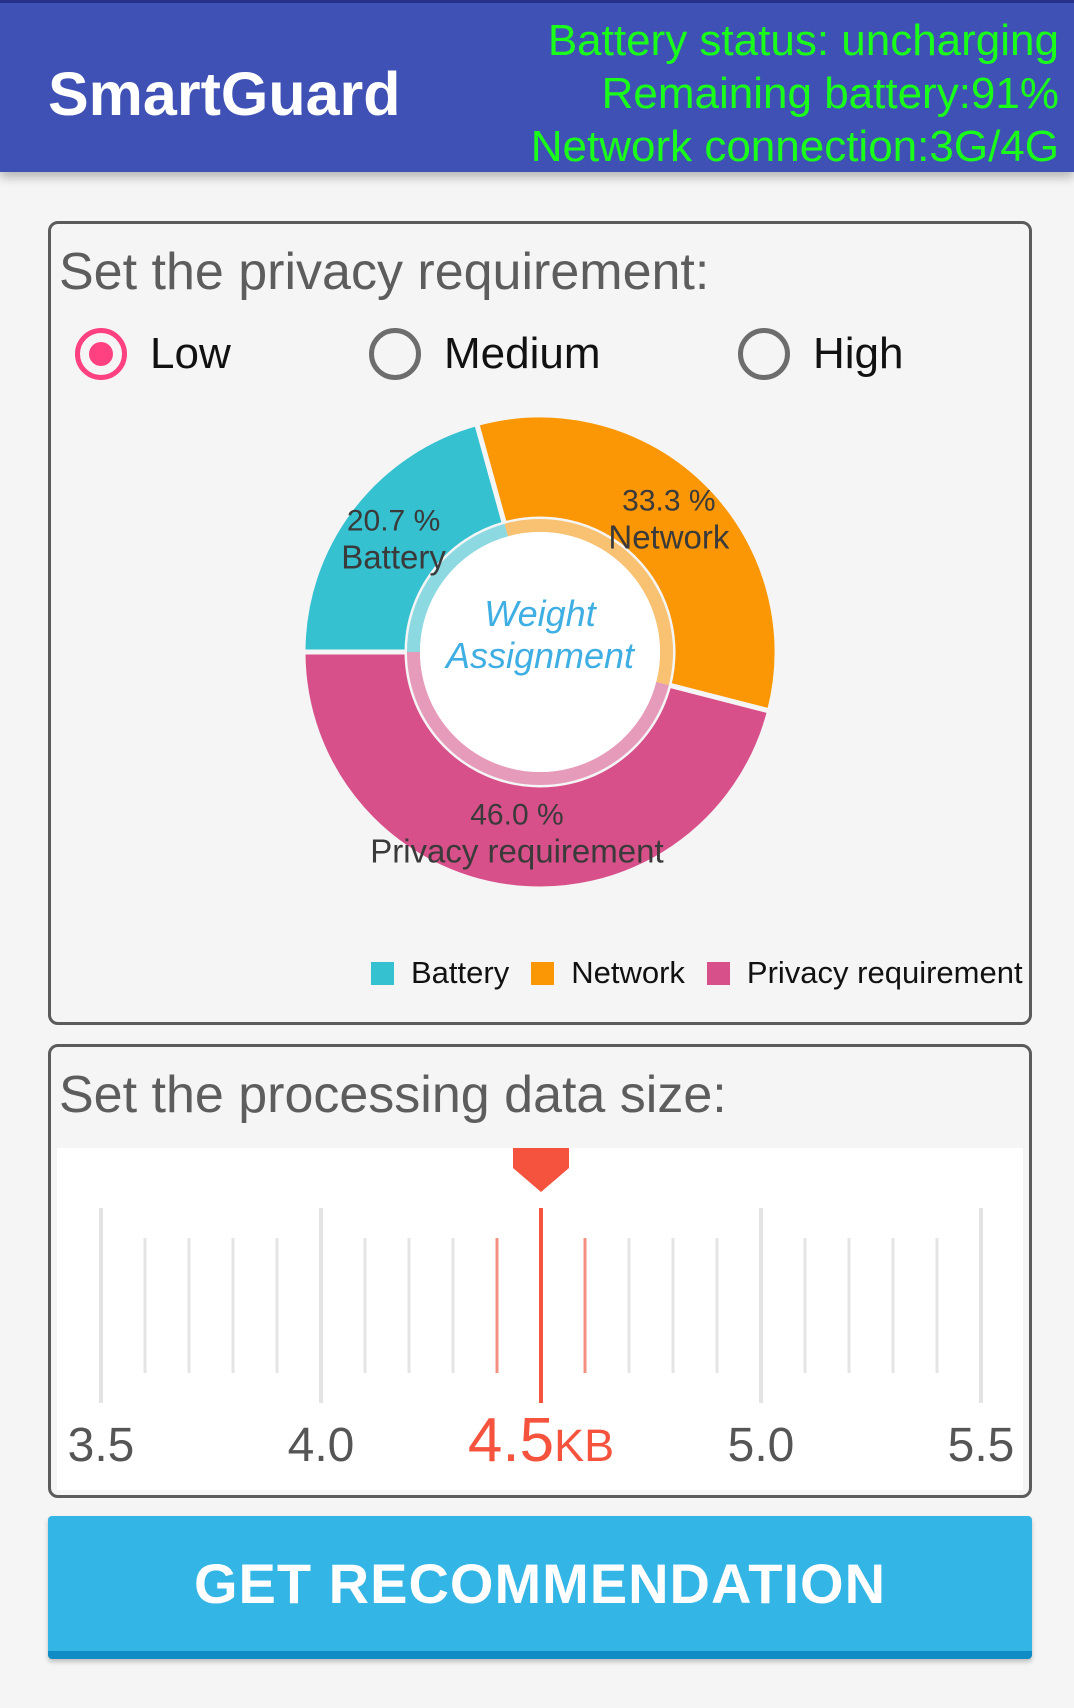  I want to click on app-title: SmartGuard, so click(224, 94).